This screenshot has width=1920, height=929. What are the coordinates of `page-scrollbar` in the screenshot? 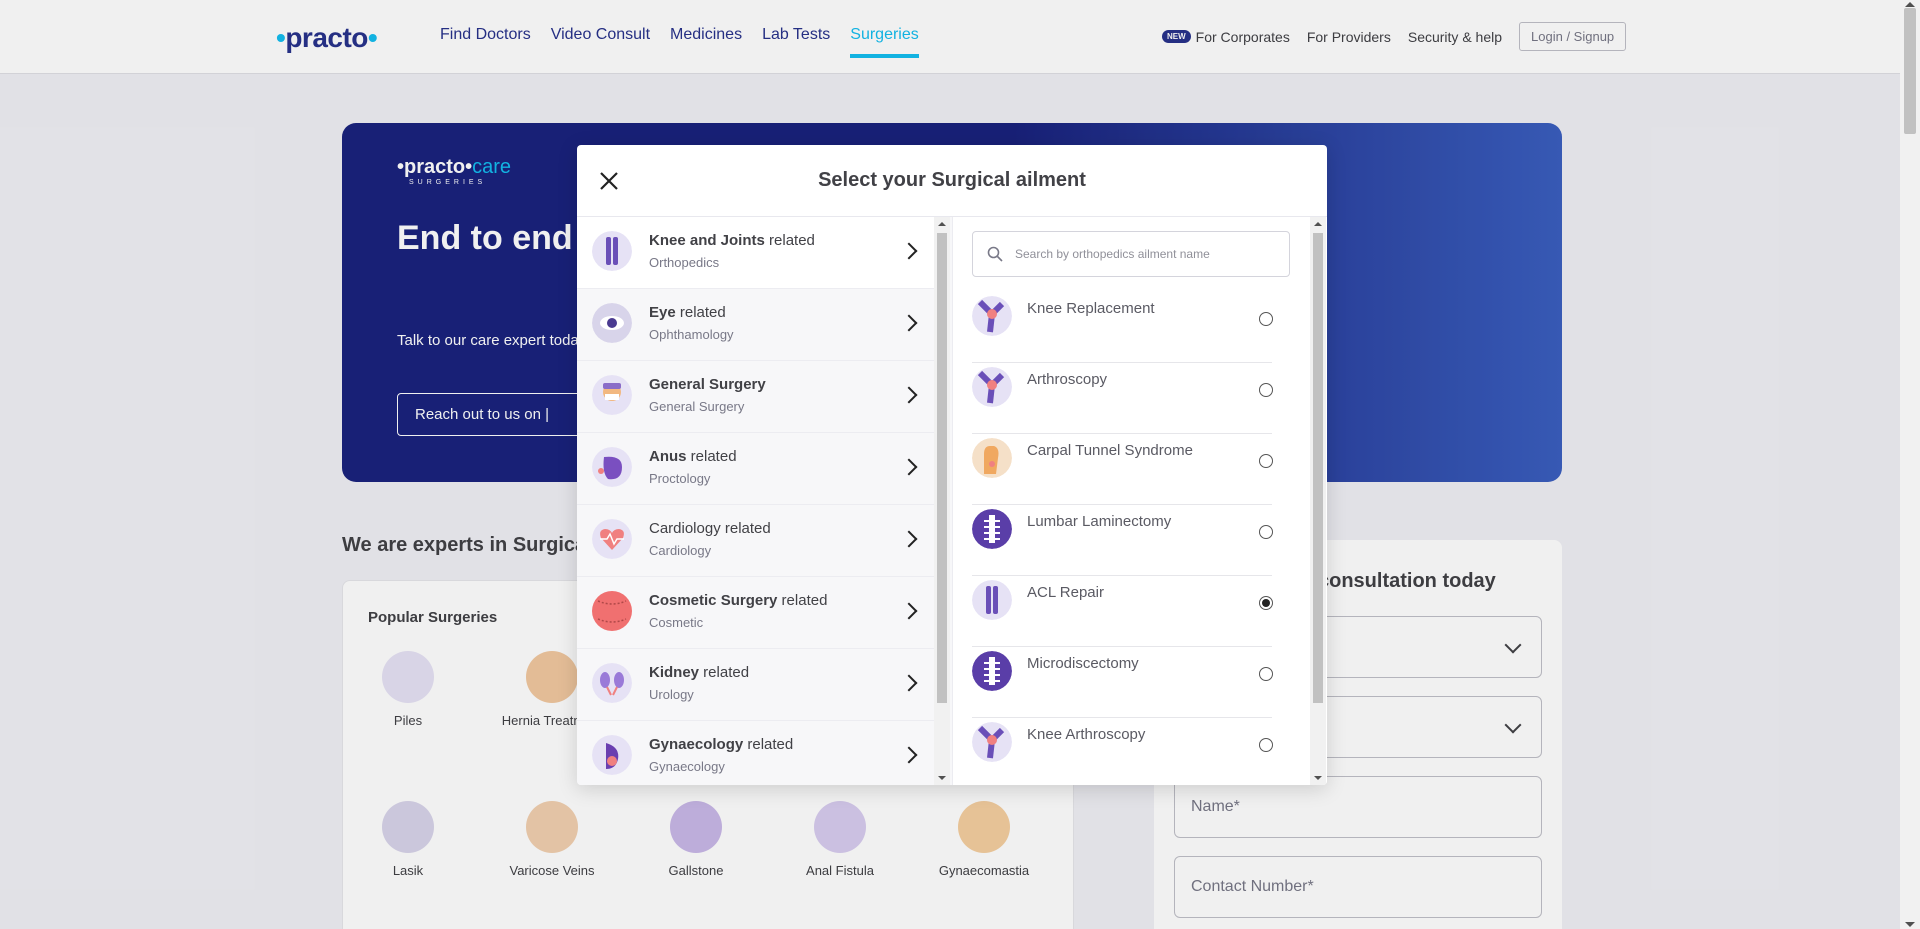 It's located at (1910, 464).